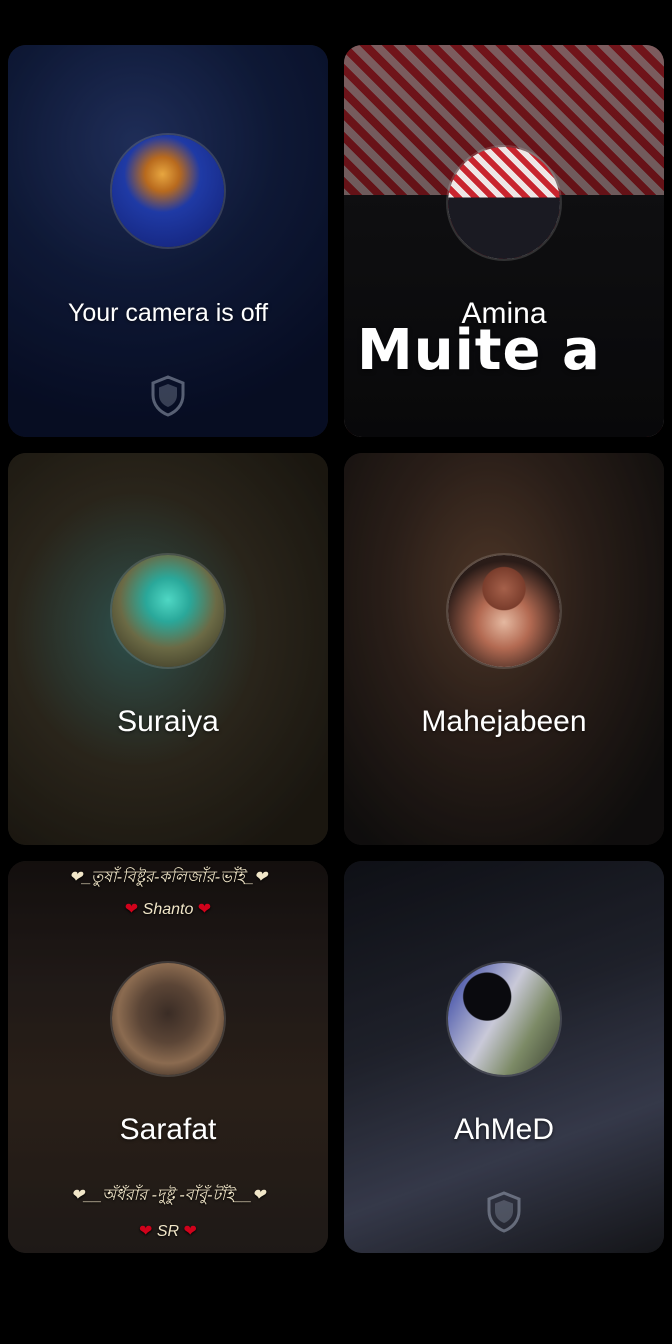 This screenshot has height=1344, width=672. Describe the element at coordinates (168, 877) in the screenshot. I see `banner-top: ❤_তুষাঁ-বিষ্টুর-কলিজাঁর-ভাঁই_❤` at that location.